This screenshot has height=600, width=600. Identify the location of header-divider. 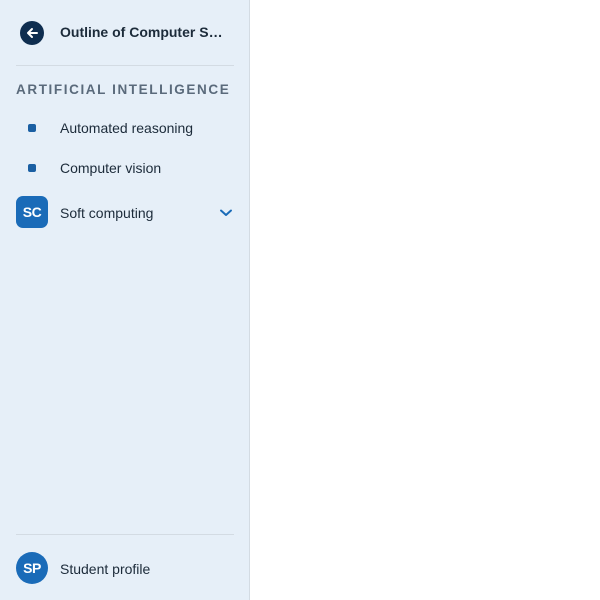
(125, 65).